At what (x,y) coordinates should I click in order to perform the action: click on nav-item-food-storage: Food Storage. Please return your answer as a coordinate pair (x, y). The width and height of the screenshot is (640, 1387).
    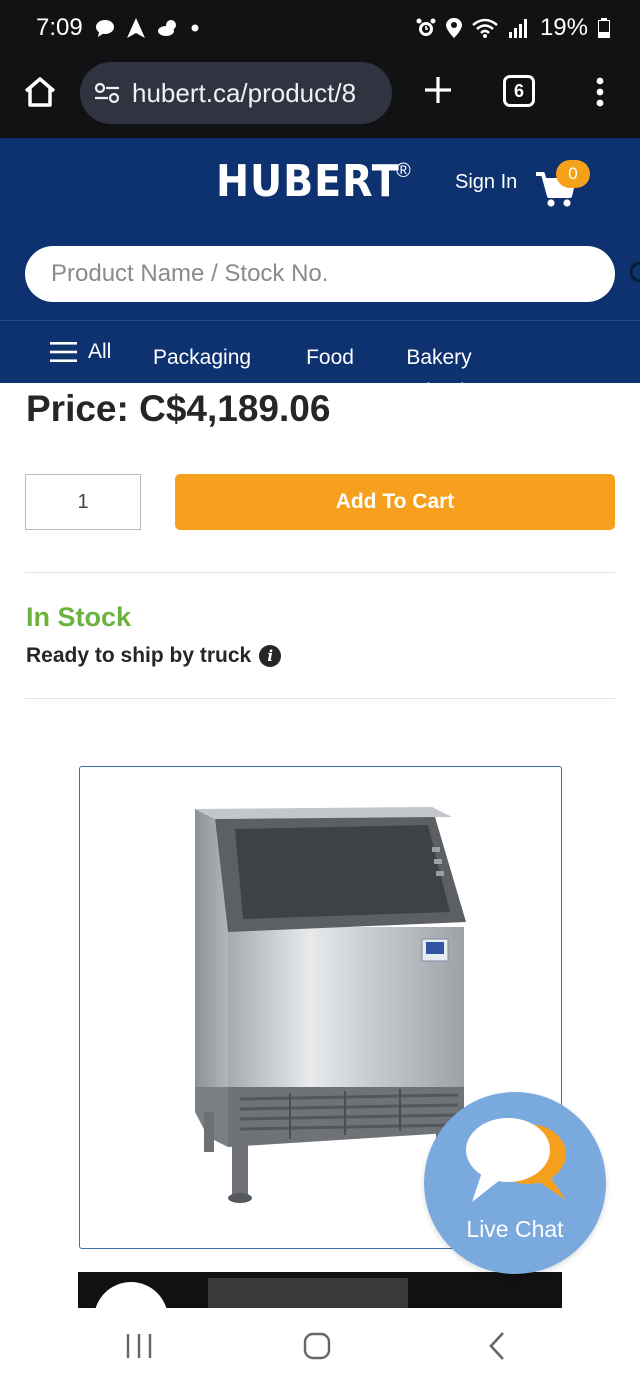
    Looking at the image, I should click on (330, 362).